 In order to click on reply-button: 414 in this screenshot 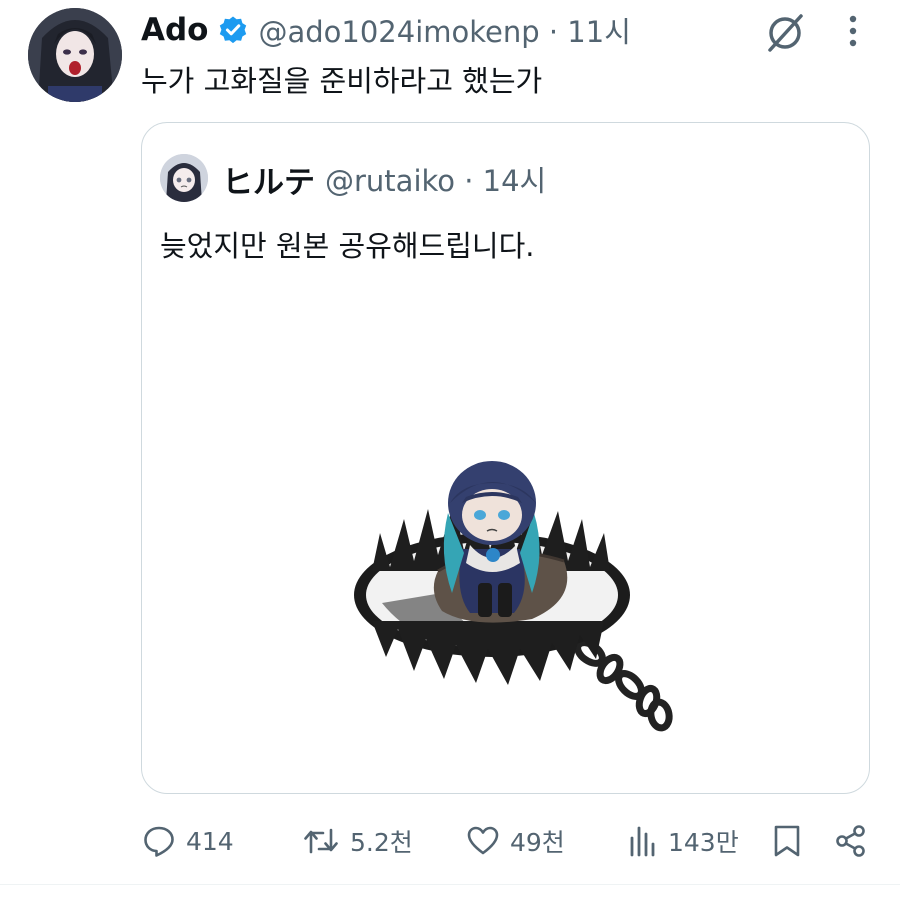, I will do `click(188, 841)`.